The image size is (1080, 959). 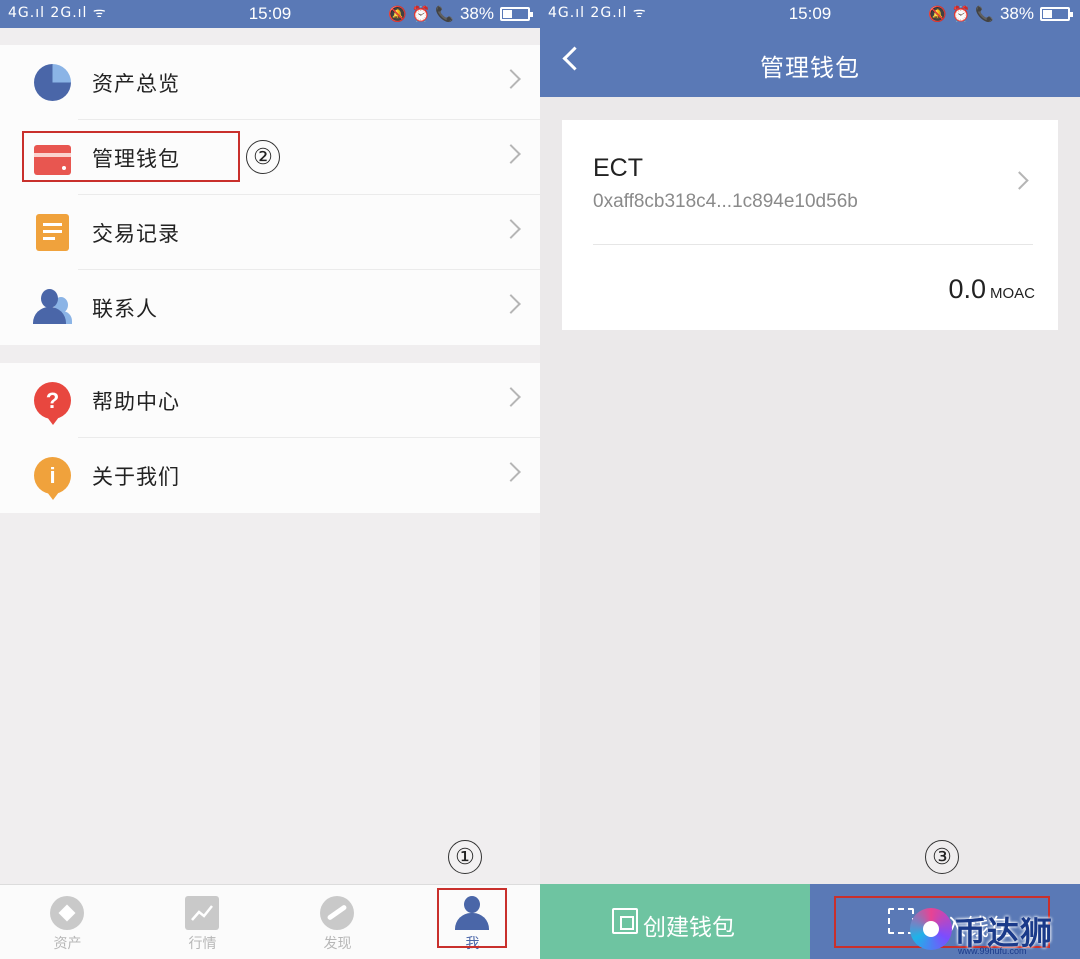 What do you see at coordinates (125, 309) in the screenshot?
I see `menu-item-label: 联系人` at bounding box center [125, 309].